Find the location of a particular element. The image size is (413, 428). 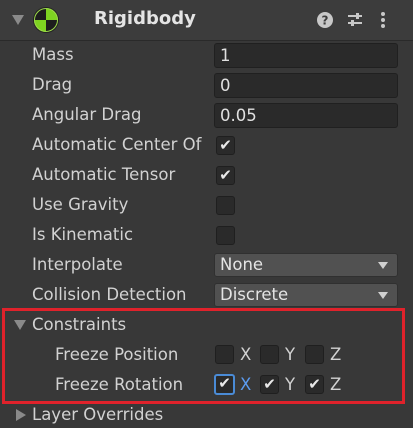

automatic-tensor-label: Automatic Tensor is located at coordinates (104, 174).